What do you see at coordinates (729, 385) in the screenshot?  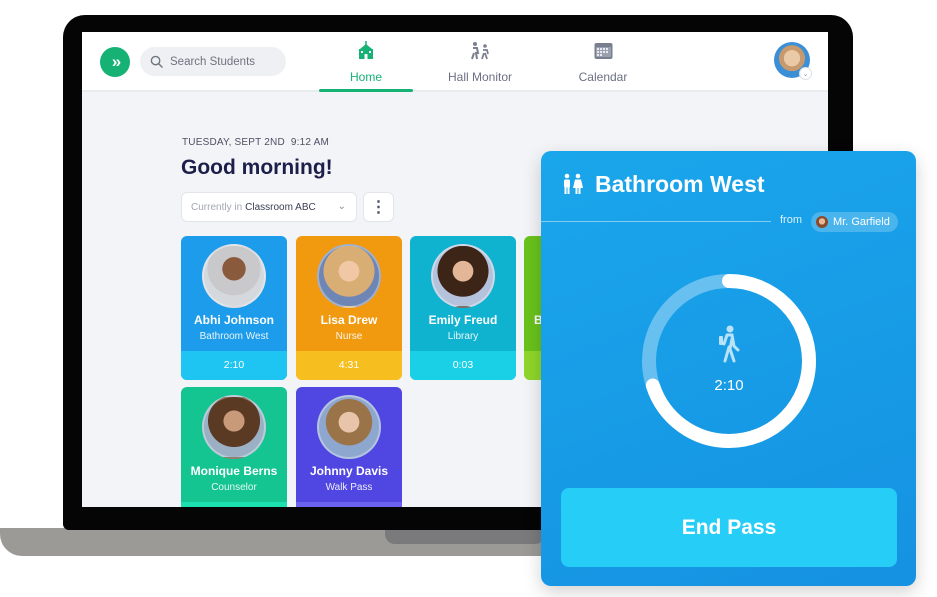 I see `pass-timer: 2:10` at bounding box center [729, 385].